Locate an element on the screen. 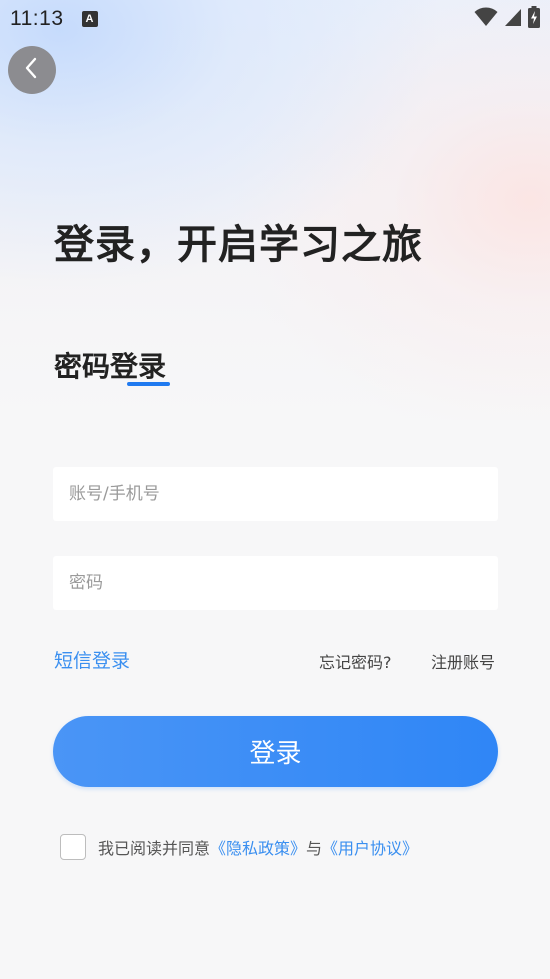 The width and height of the screenshot is (550, 979). account-input is located at coordinates (283, 494).